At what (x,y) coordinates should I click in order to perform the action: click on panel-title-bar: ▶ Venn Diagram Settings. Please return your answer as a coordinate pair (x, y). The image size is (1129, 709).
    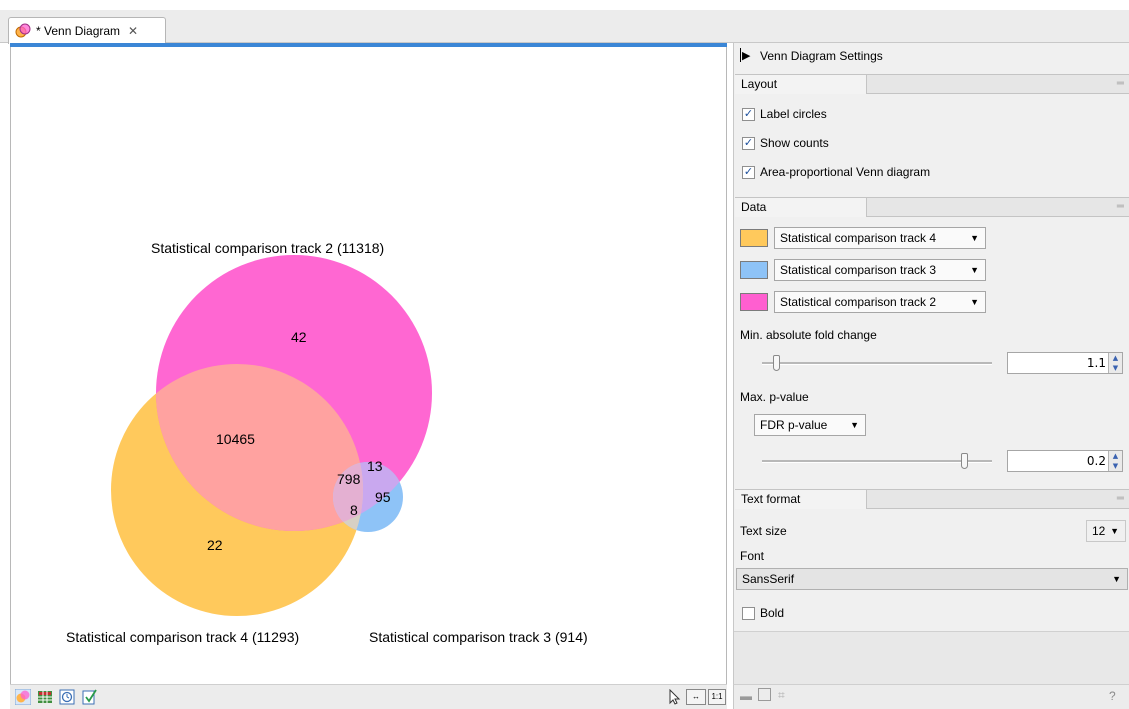
    Looking at the image, I should click on (931, 56).